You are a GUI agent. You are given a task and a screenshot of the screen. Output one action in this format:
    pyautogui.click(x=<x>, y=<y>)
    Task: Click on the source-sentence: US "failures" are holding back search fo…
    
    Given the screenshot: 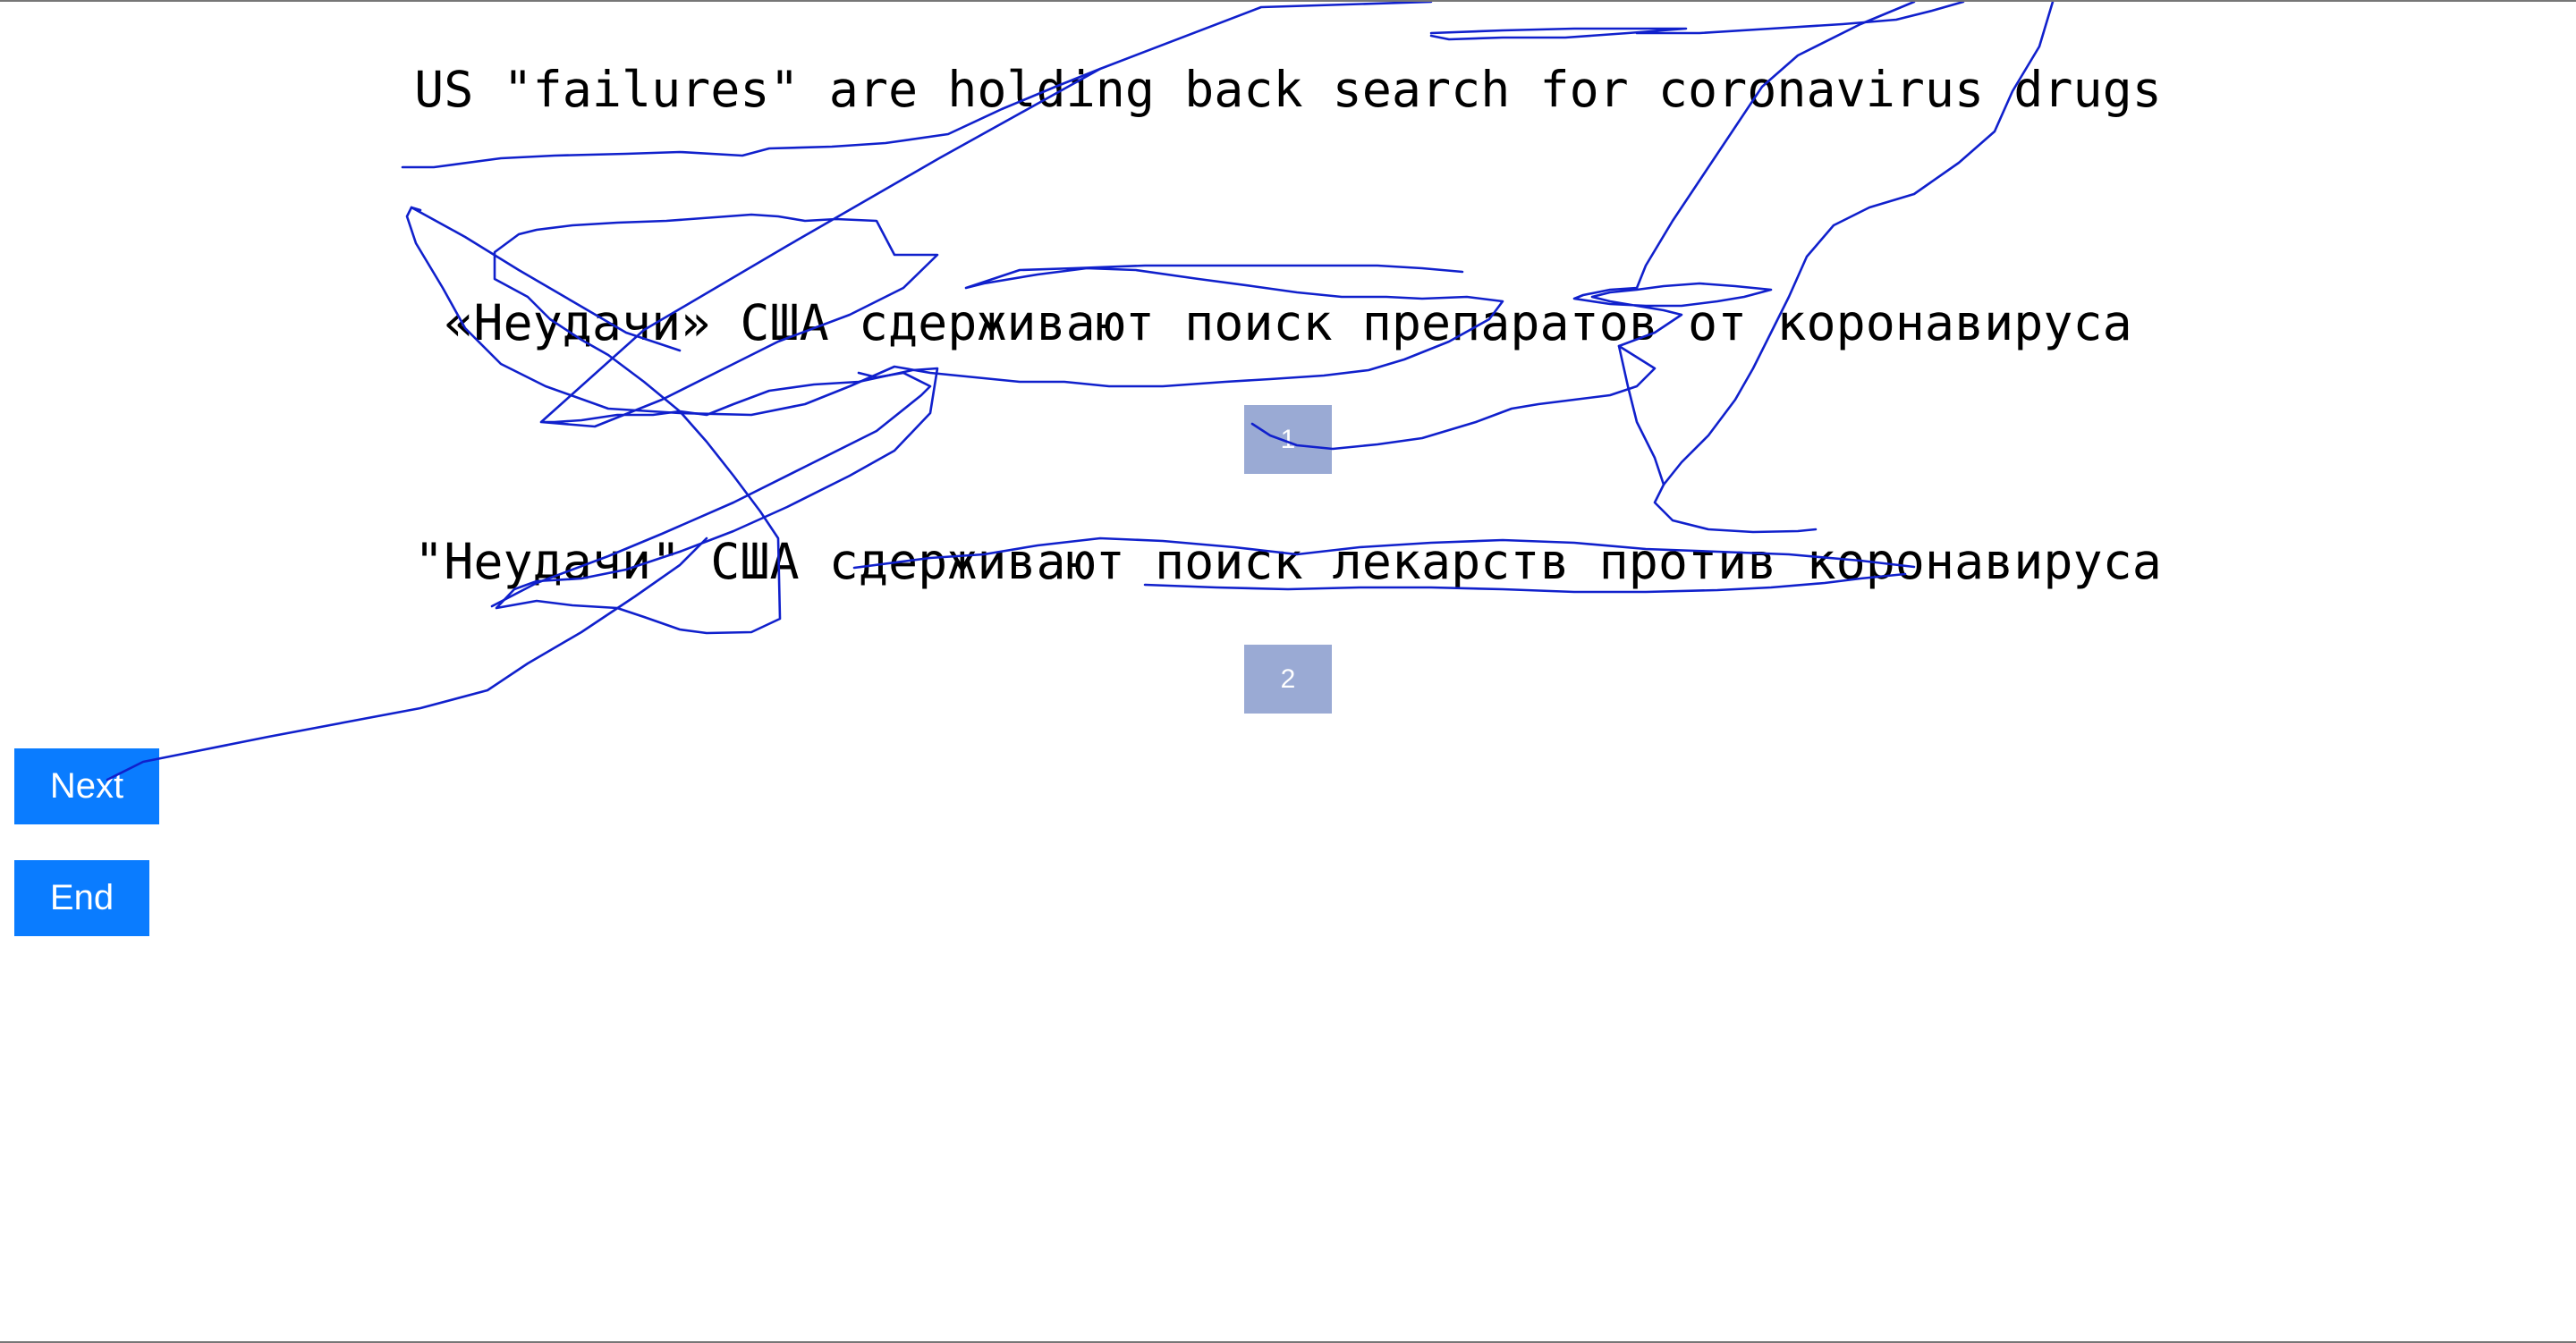 What is the action you would take?
    pyautogui.click(x=1288, y=90)
    